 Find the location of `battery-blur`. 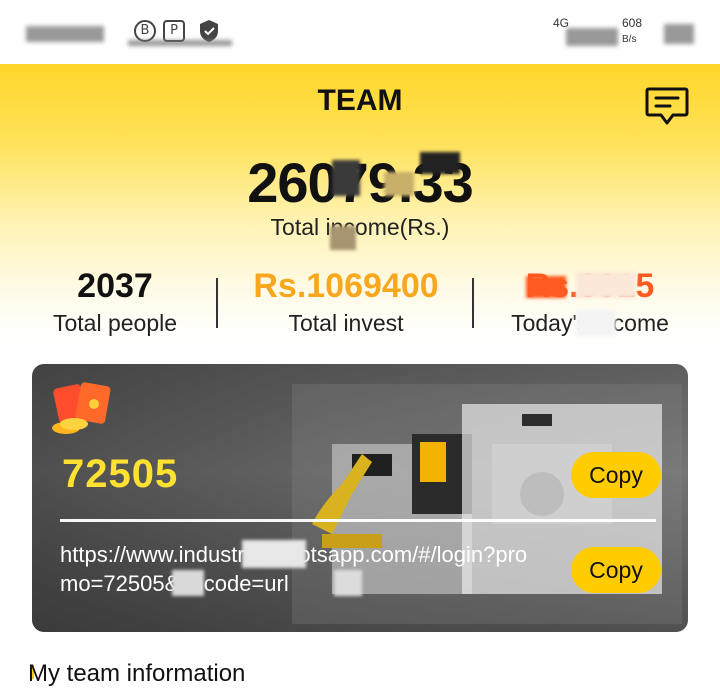

battery-blur is located at coordinates (679, 34).